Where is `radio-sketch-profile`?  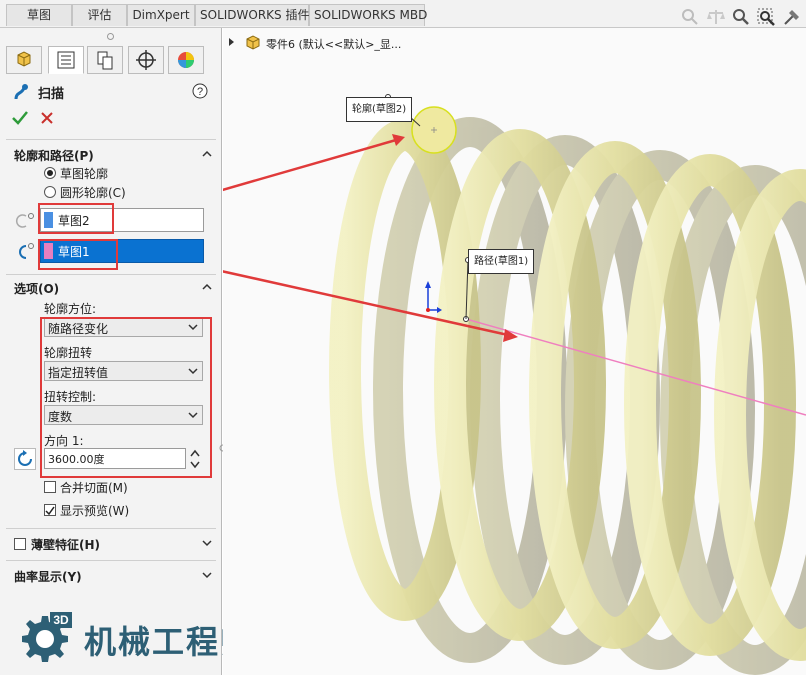
radio-sketch-profile is located at coordinates (50, 173).